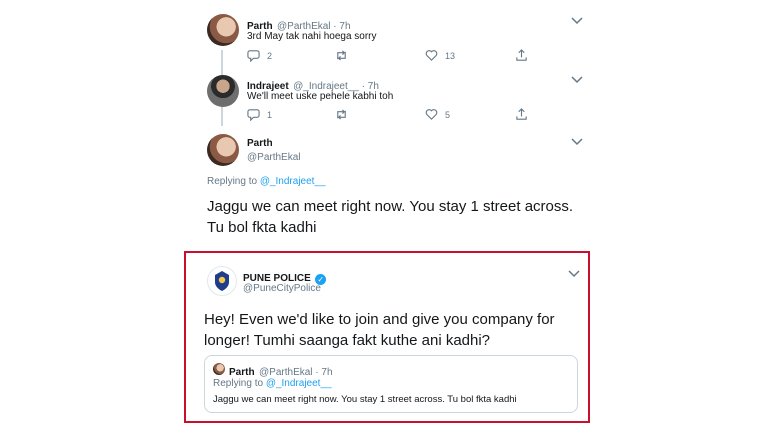 The image size is (784, 441). What do you see at coordinates (397, 116) in the screenshot?
I see `tweet-actions: 1 5` at bounding box center [397, 116].